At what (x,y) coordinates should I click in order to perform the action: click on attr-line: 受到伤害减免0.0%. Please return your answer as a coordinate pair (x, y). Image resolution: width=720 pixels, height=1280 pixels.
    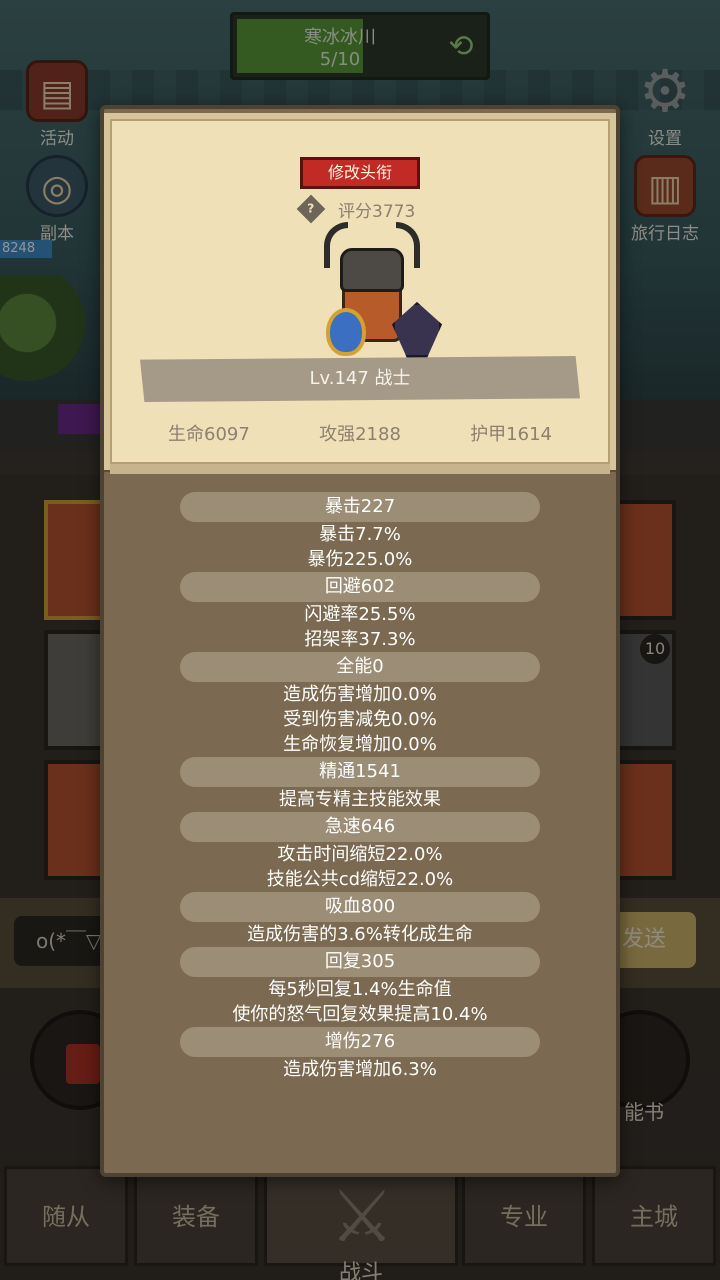
    Looking at the image, I should click on (360, 719).